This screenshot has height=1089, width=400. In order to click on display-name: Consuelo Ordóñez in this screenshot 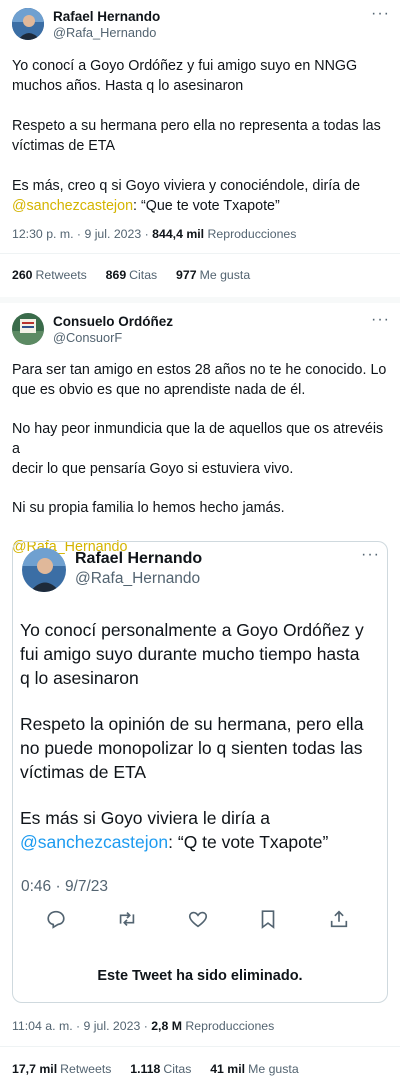, I will do `click(113, 321)`.